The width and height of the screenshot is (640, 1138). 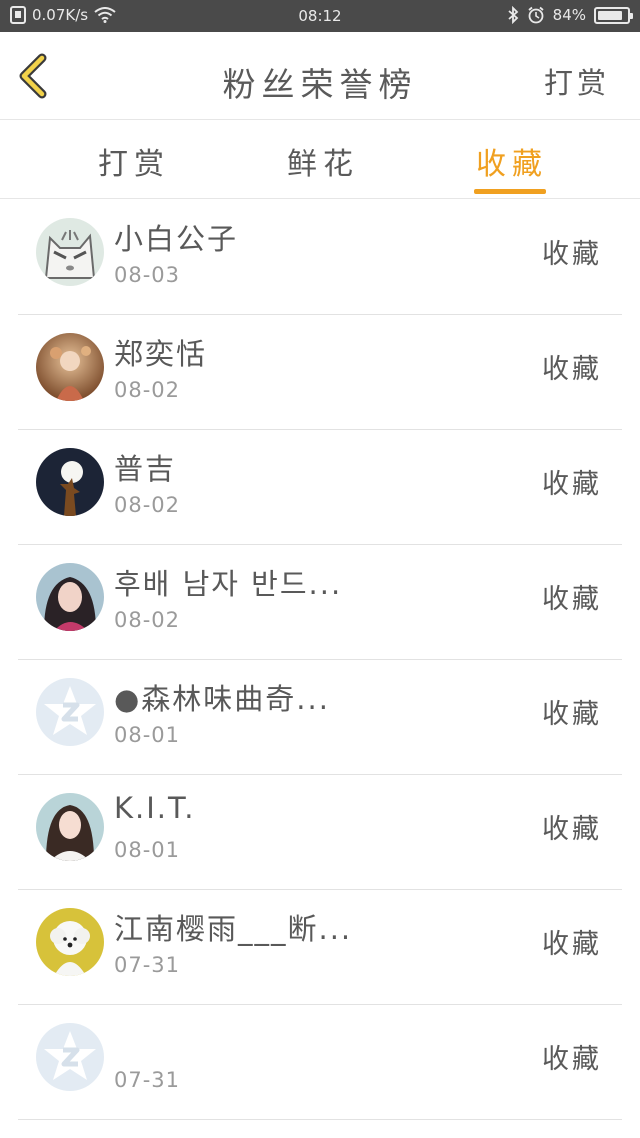 What do you see at coordinates (320, 487) in the screenshot?
I see `list-item: 普吉 08-02 收藏` at bounding box center [320, 487].